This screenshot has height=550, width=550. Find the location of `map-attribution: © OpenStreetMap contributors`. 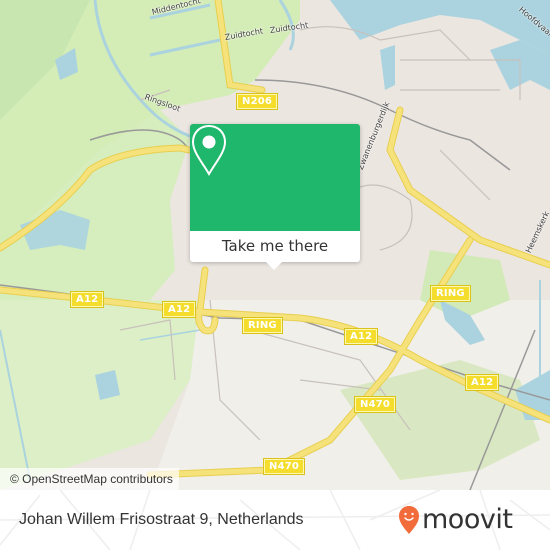

map-attribution: © OpenStreetMap contributors is located at coordinates (89, 479).